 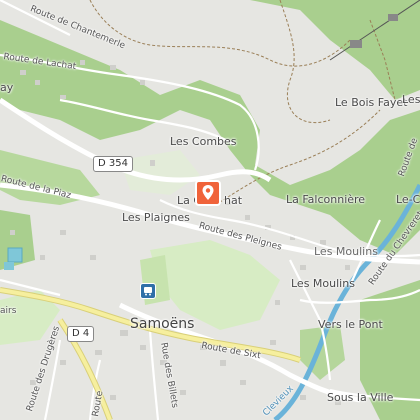 I want to click on place-label-samoens: Samoëns, so click(x=162, y=324).